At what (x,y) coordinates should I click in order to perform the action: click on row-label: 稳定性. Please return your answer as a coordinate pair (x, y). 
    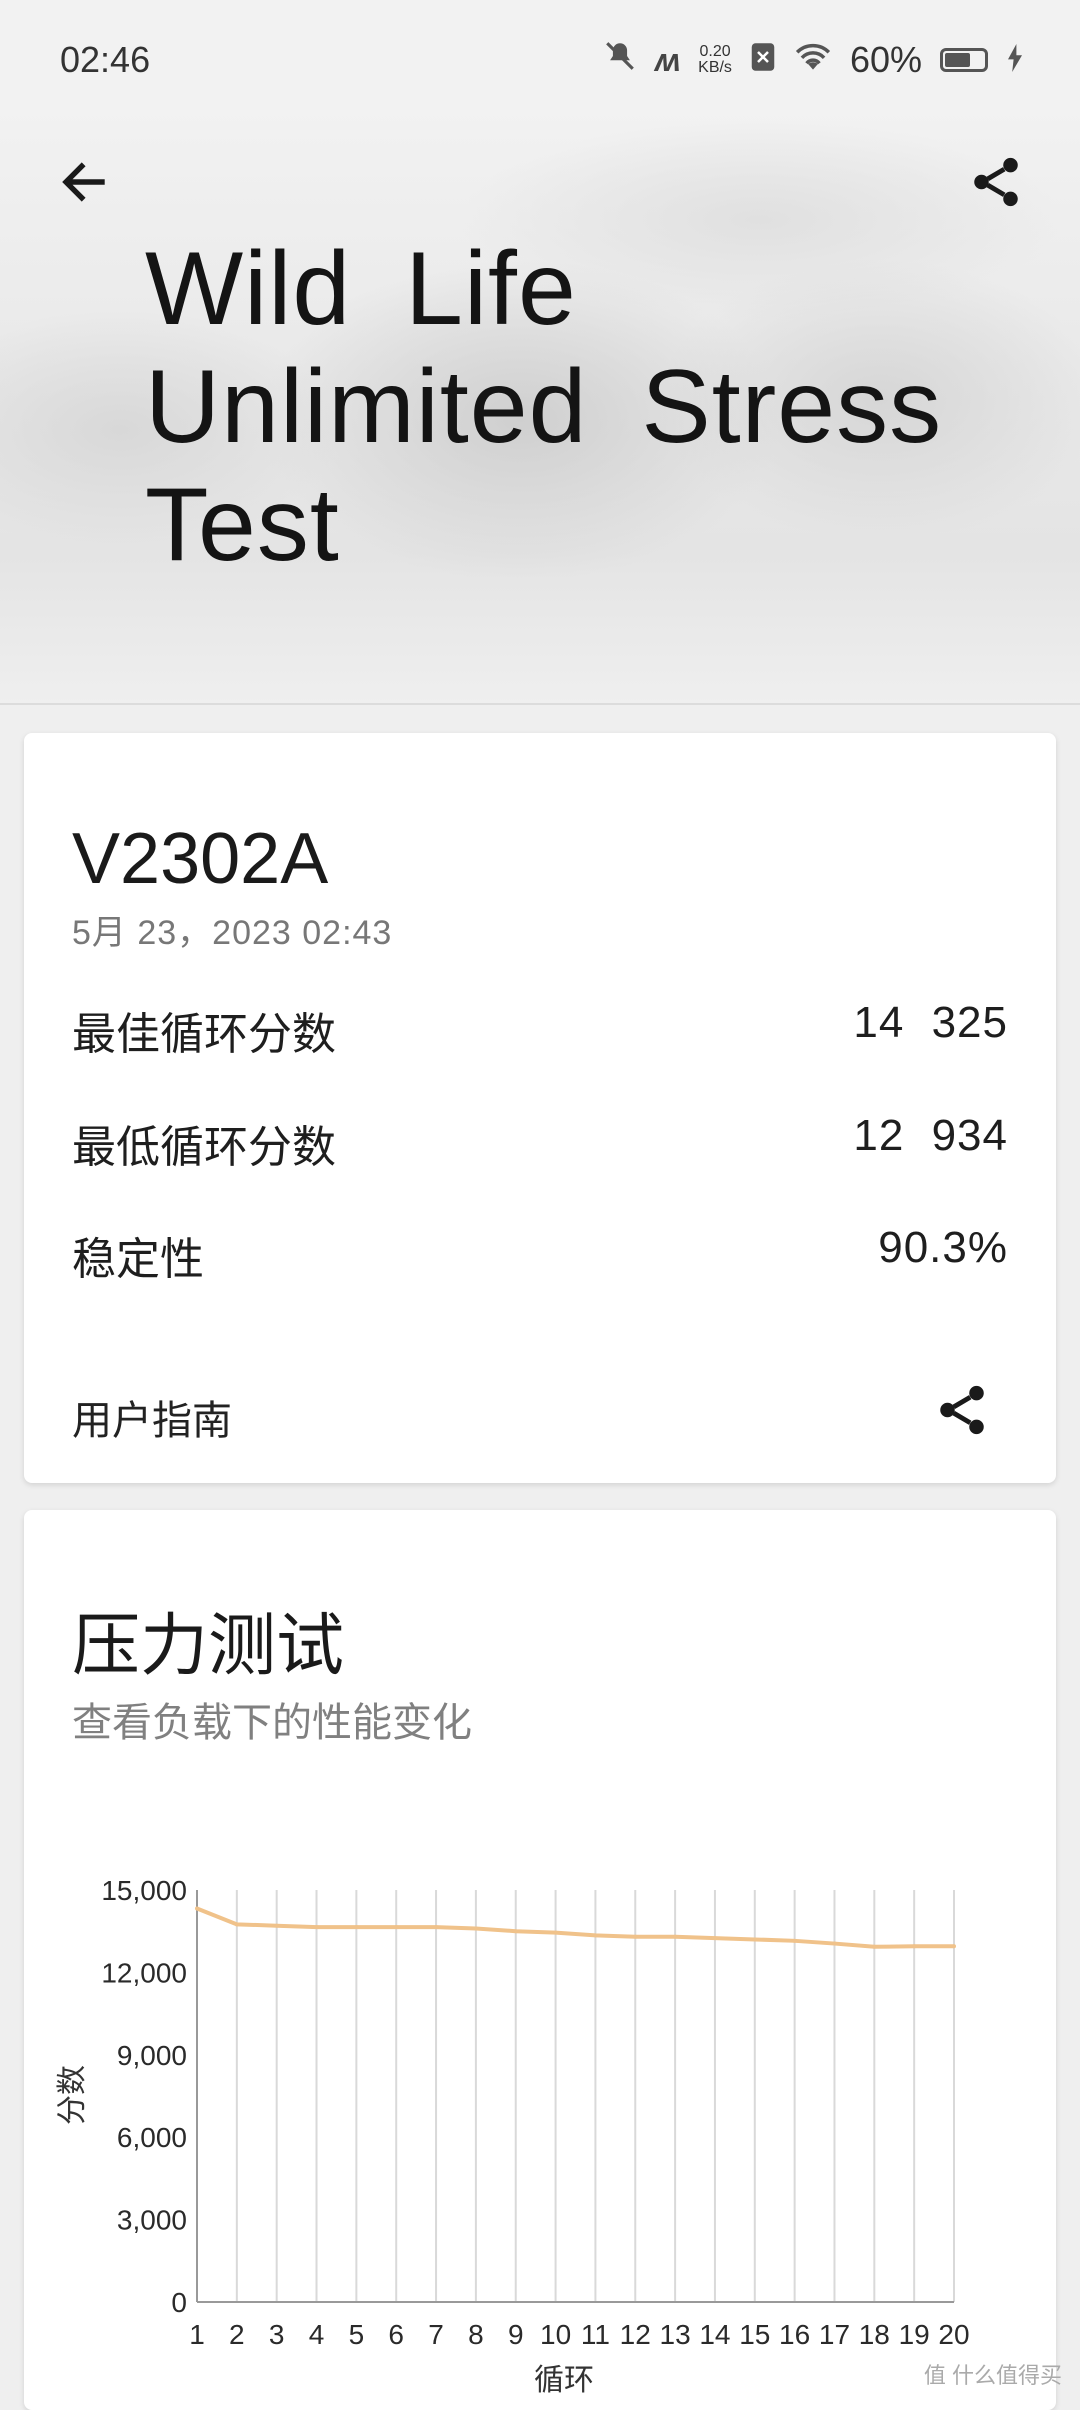
    Looking at the image, I should click on (138, 1255).